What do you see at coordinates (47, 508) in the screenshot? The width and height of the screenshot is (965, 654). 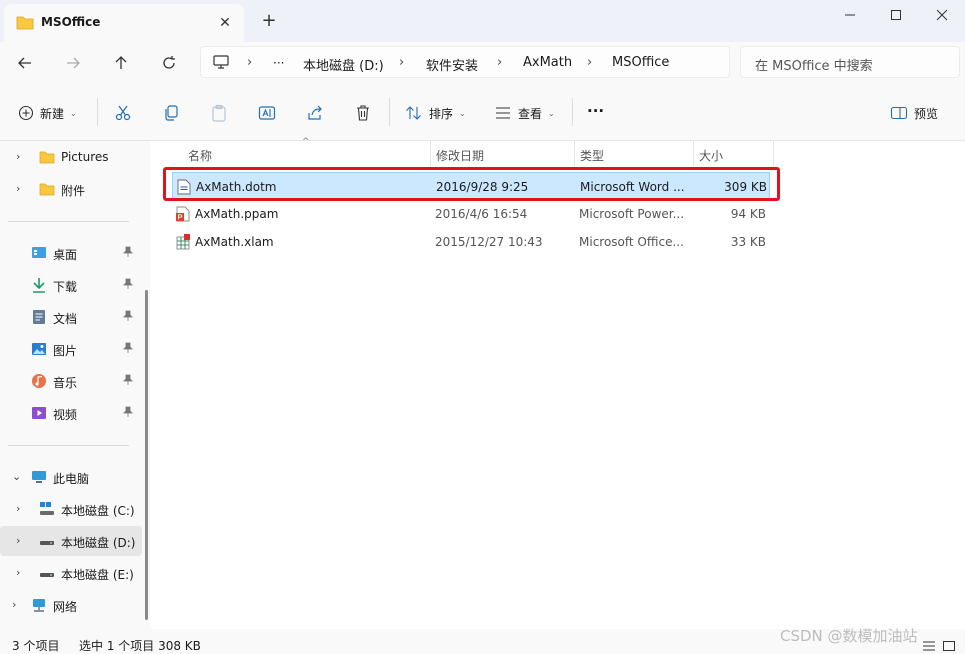 I see `drive-c-icon` at bounding box center [47, 508].